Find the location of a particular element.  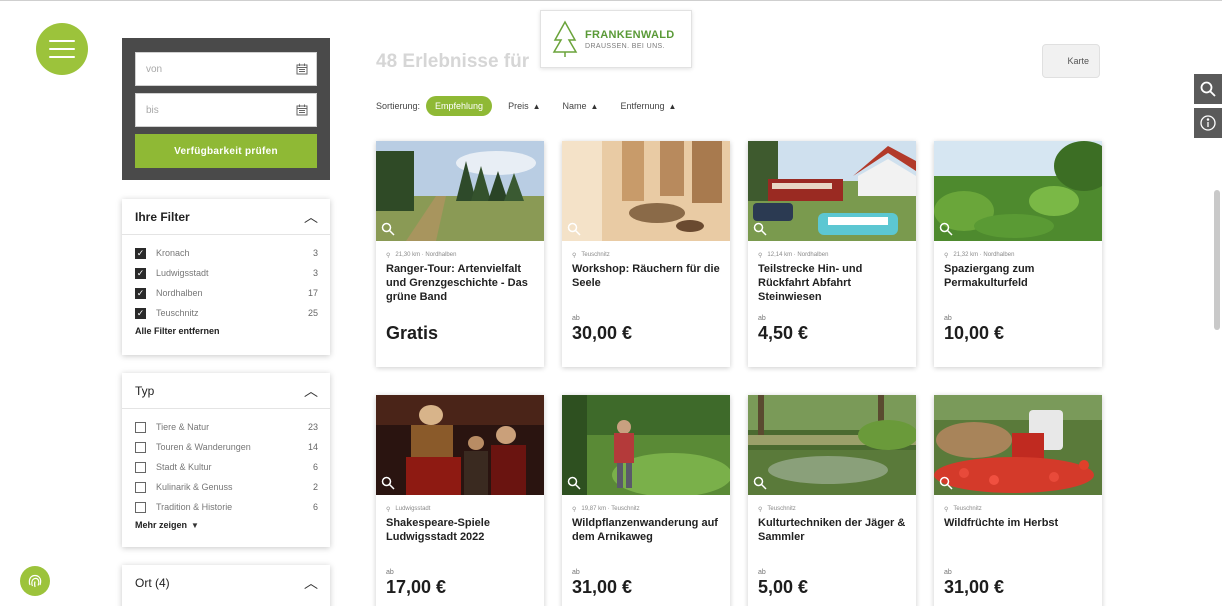

right-toolbar is located at coordinates (1208, 108).